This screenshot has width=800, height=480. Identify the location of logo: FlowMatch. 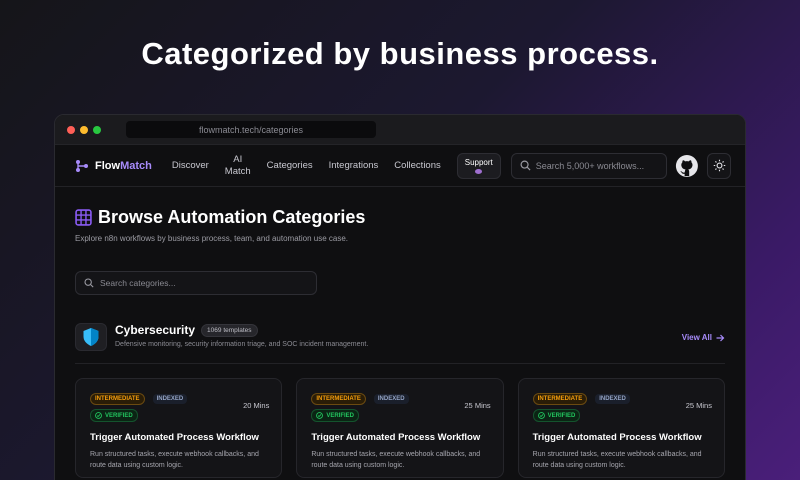
(113, 166).